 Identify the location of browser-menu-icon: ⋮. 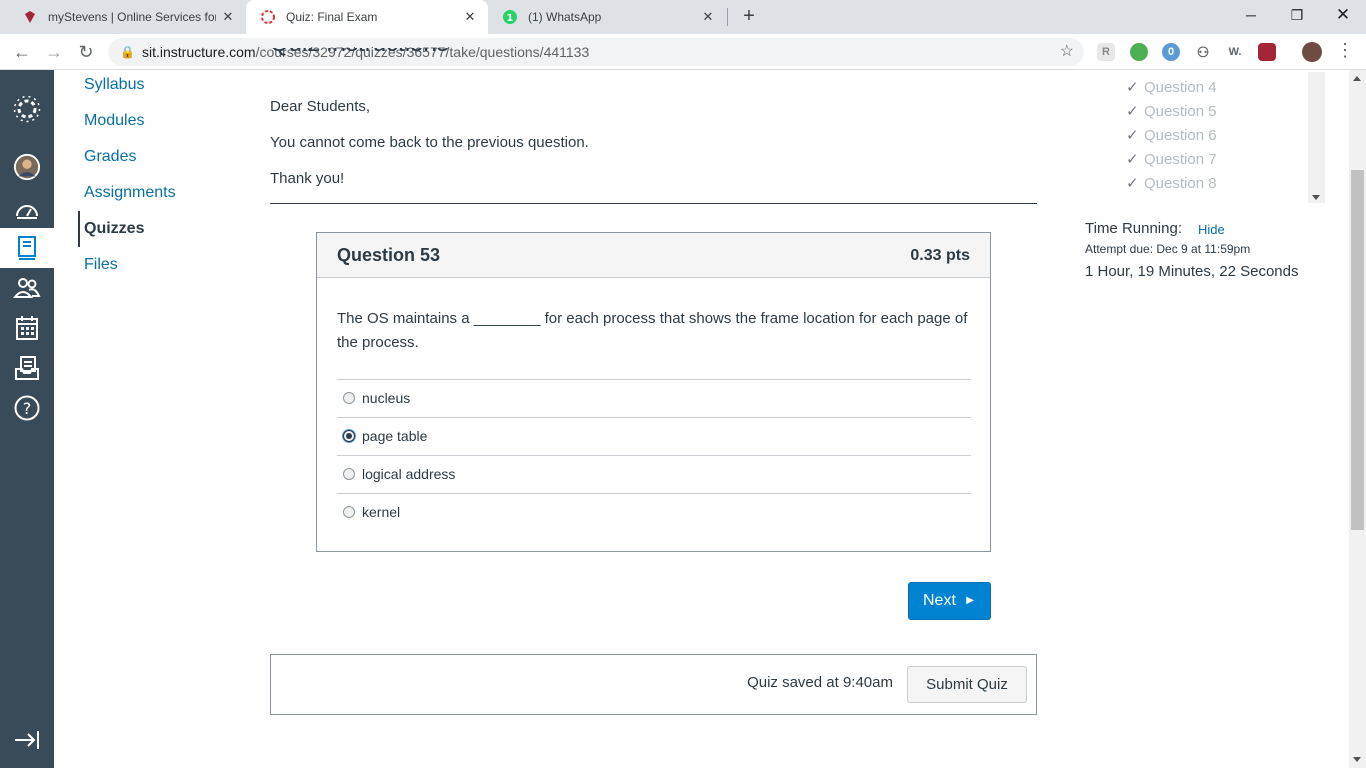
(1345, 50).